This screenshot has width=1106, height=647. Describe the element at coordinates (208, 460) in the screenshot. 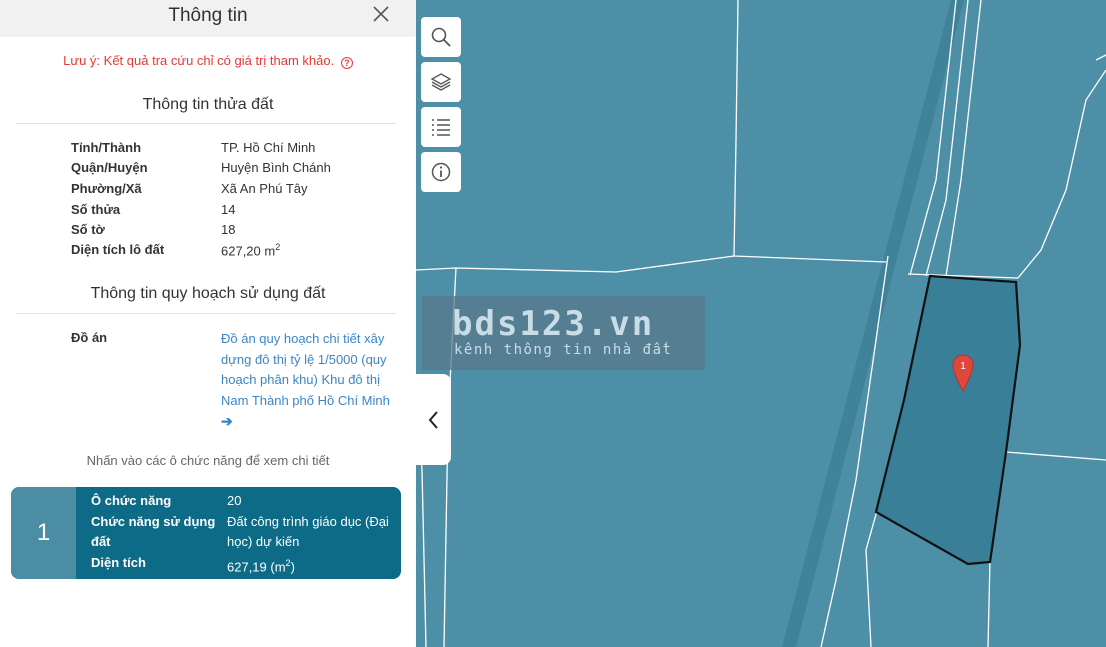

I see `hint-text: Nhấn vào các ô chức năng để xem chi tiết` at that location.